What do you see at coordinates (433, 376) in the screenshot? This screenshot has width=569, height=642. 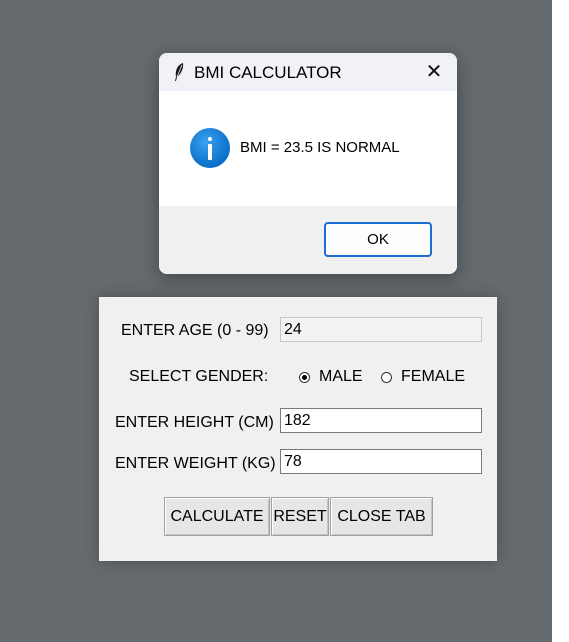 I see `gender-female-label: FEMALE` at bounding box center [433, 376].